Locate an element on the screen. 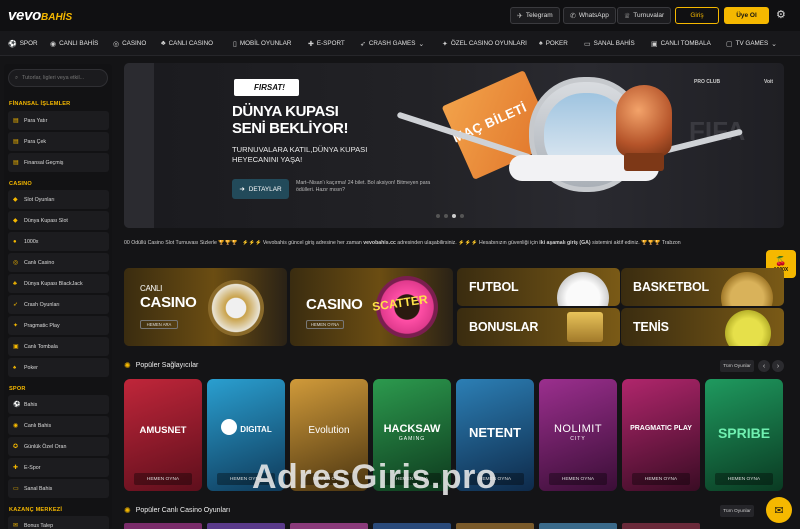 The image size is (800, 529). tennis-ball-graphic is located at coordinates (748, 328).